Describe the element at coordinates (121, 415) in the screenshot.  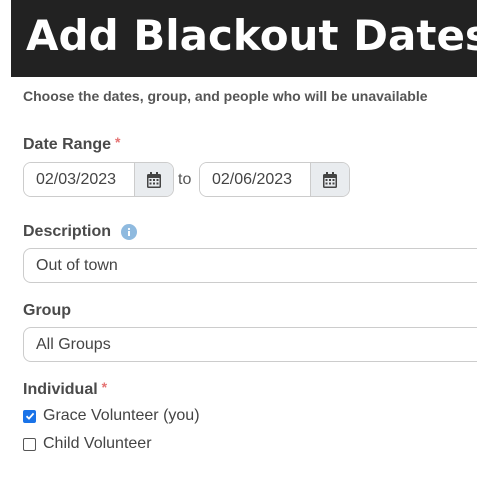
I see `individual-option-label: Grace Volunteer (you)` at that location.